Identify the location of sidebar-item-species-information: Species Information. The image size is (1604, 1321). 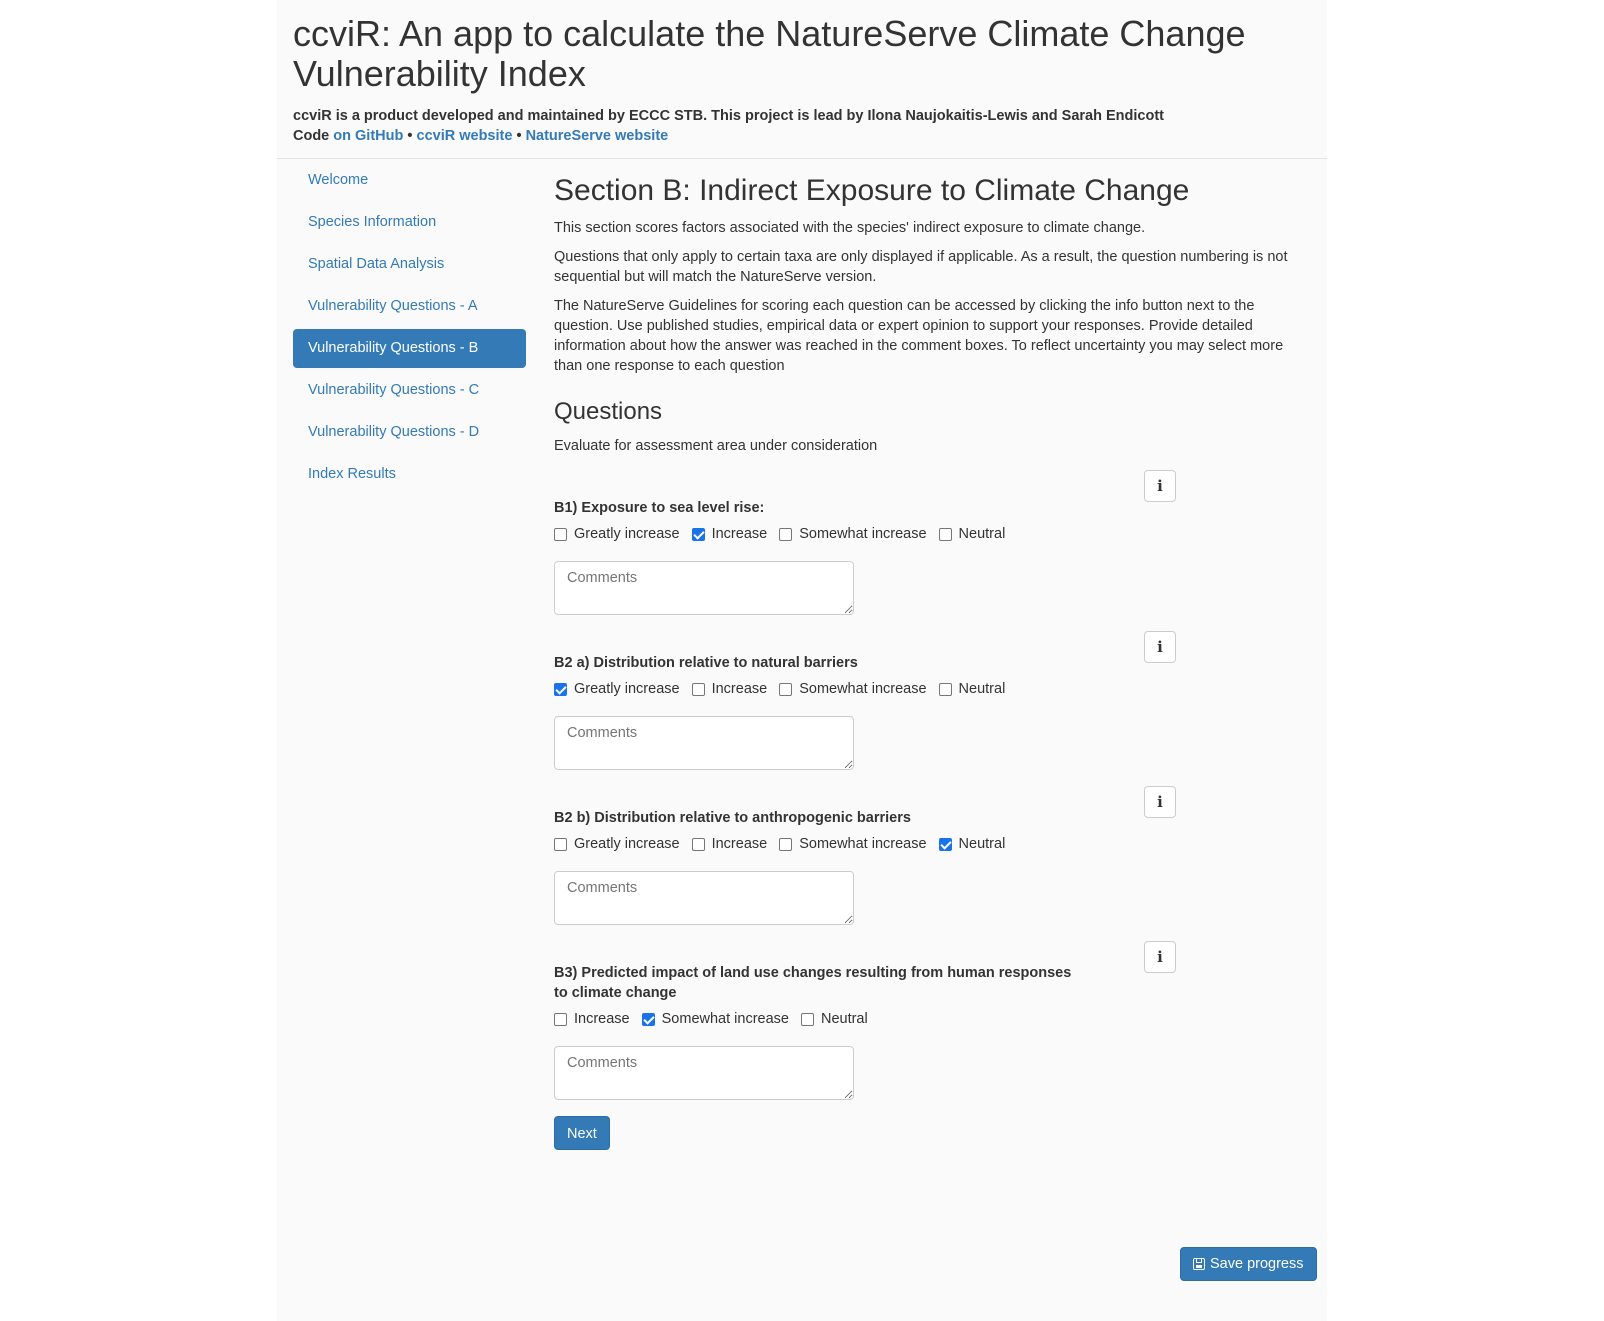
(409, 222).